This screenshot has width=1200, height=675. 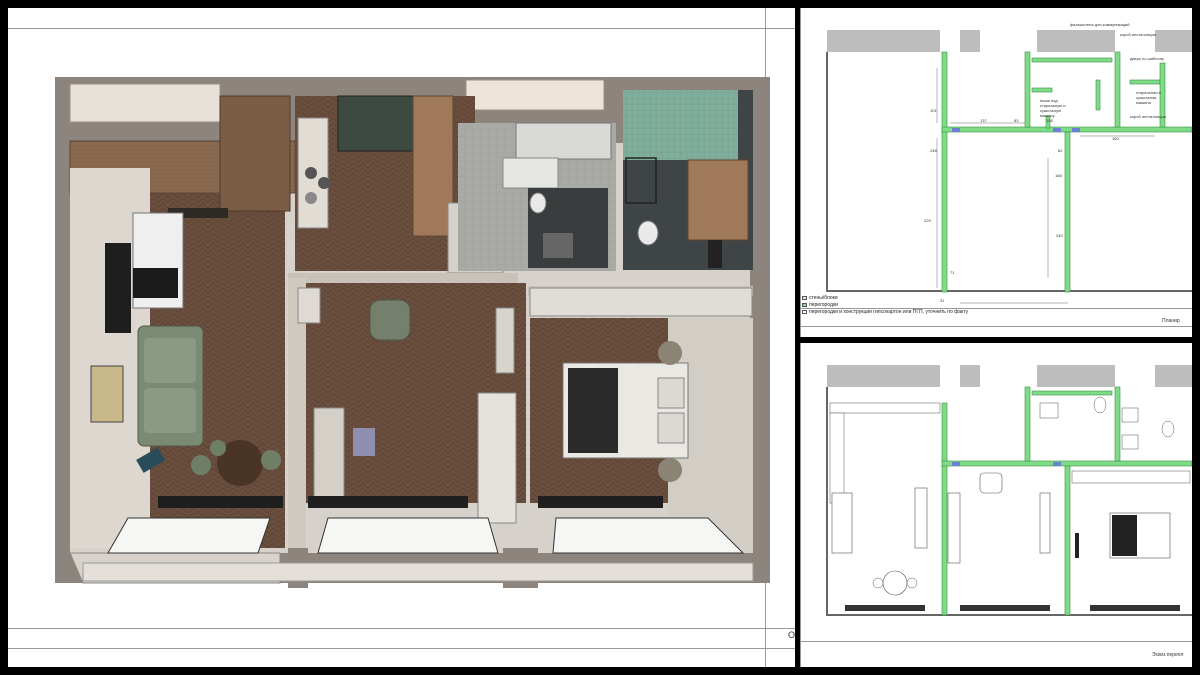 I want to click on dimension-label: 229, so click(x=927, y=220).